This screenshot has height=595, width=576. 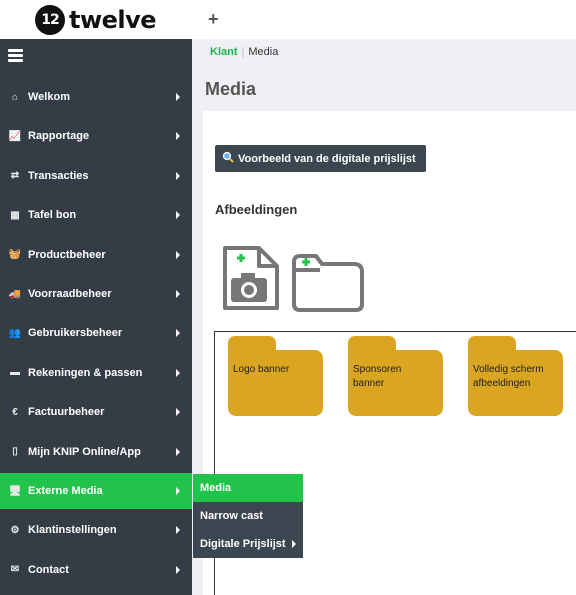 I want to click on hamburger-icon, so click(x=15, y=55).